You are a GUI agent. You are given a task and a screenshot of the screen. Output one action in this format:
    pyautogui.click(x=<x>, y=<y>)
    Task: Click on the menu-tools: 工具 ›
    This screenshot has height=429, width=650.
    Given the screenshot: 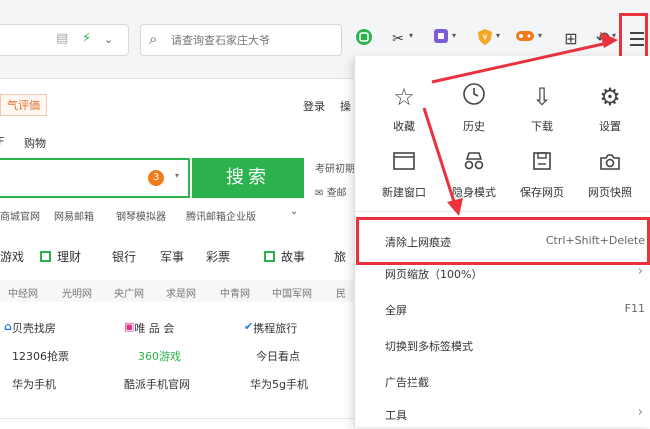 What is the action you would take?
    pyautogui.click(x=502, y=414)
    